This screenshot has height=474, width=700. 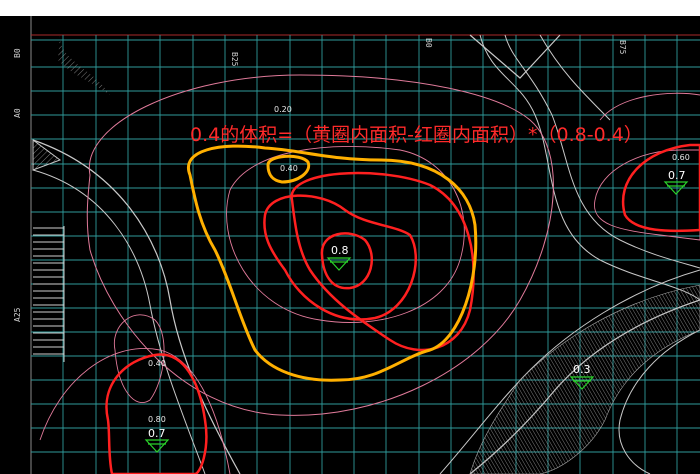 I want to click on left-ruler, so click(x=15, y=245).